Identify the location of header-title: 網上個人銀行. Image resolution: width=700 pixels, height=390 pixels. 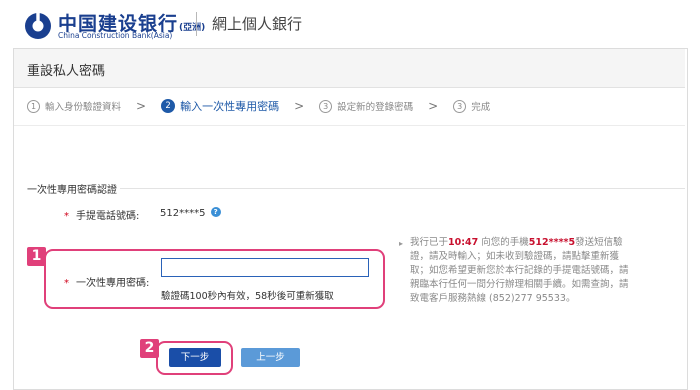
(257, 24).